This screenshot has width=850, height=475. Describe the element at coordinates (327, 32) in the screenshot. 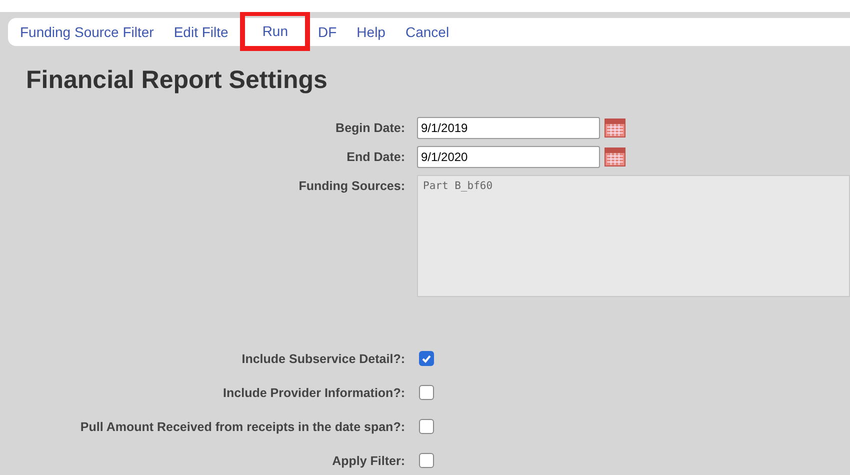

I see `menu-link: DF` at that location.